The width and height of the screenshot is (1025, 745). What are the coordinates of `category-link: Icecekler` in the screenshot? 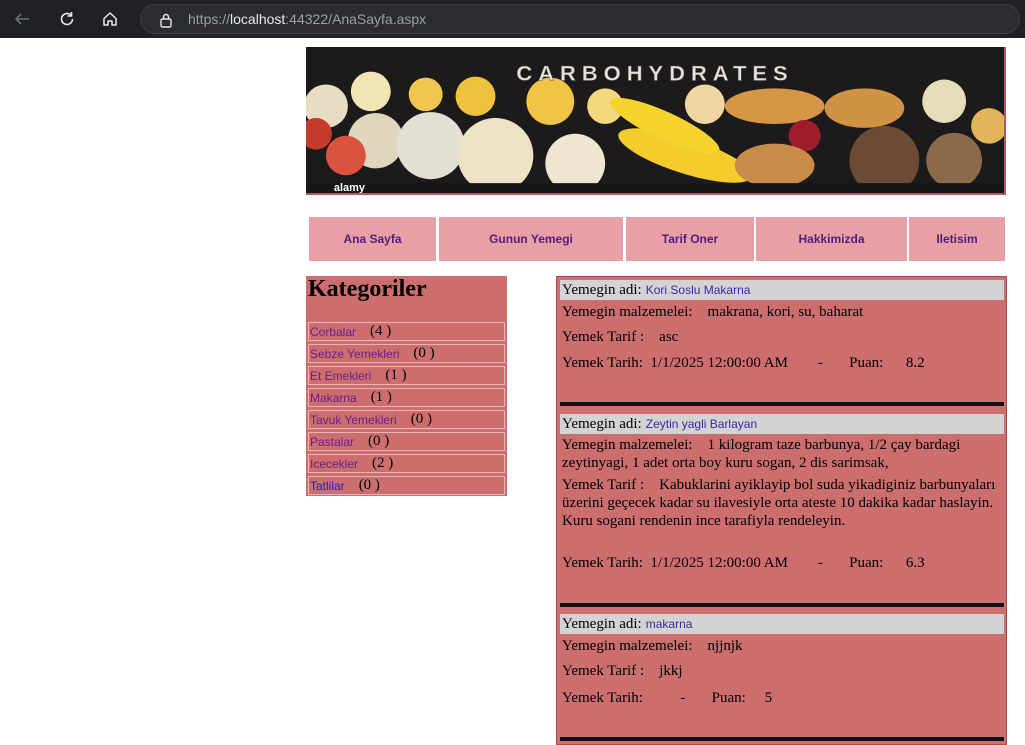 It's located at (334, 464).